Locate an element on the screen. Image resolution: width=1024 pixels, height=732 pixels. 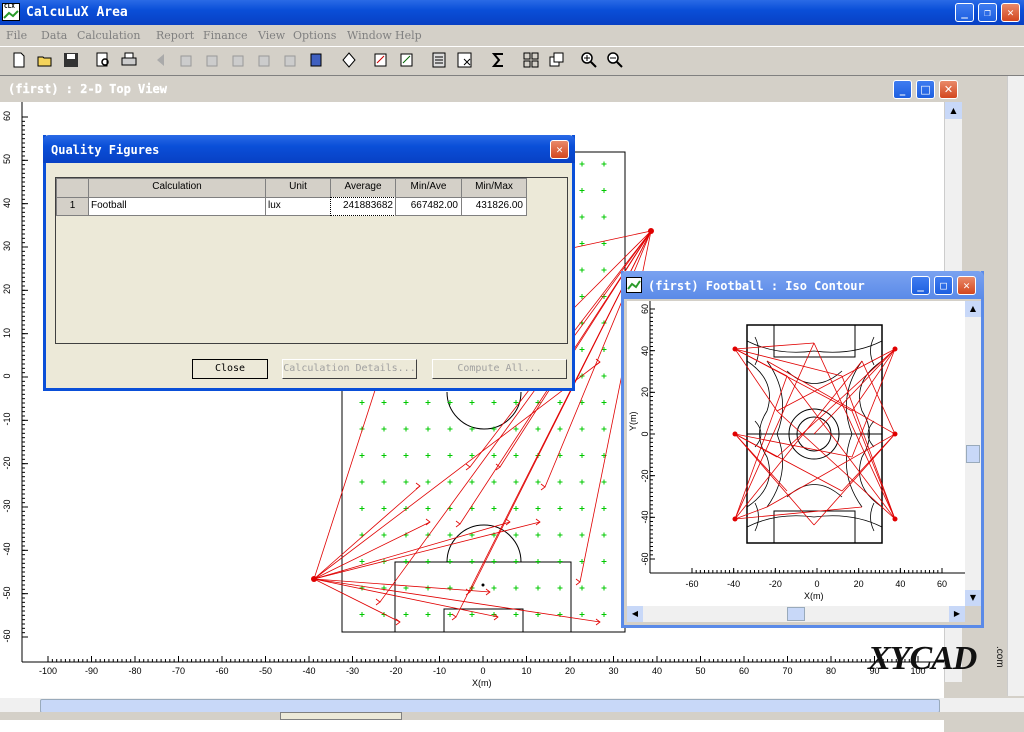
cell-min-ave: 667482.00 is located at coordinates (428, 206).